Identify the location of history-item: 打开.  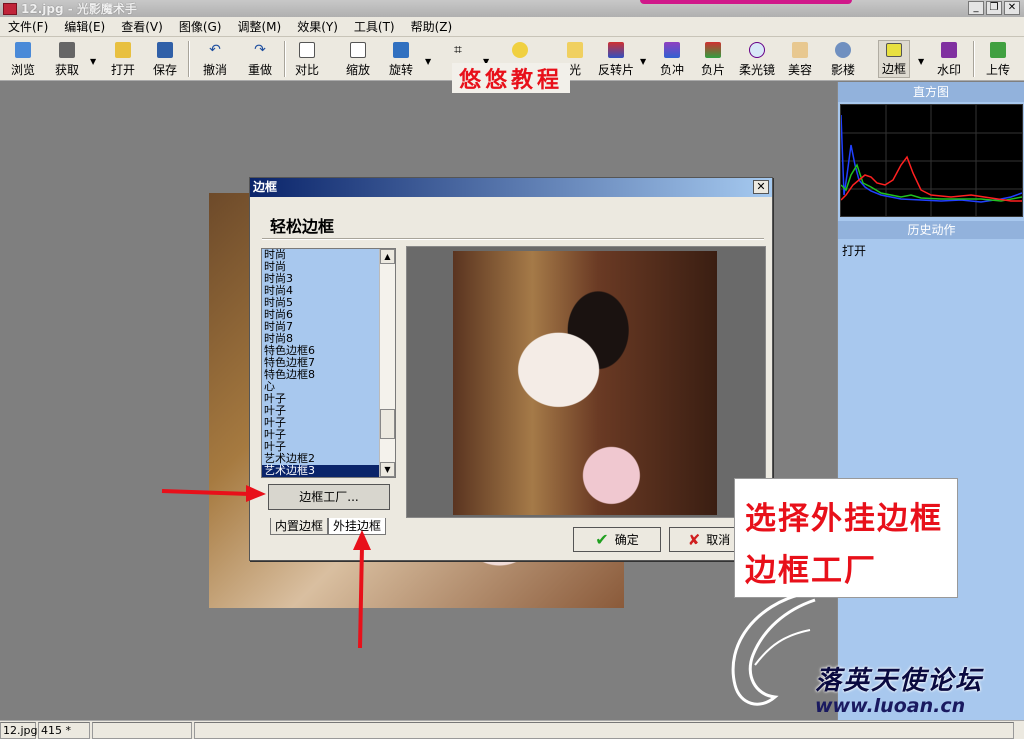
(854, 250).